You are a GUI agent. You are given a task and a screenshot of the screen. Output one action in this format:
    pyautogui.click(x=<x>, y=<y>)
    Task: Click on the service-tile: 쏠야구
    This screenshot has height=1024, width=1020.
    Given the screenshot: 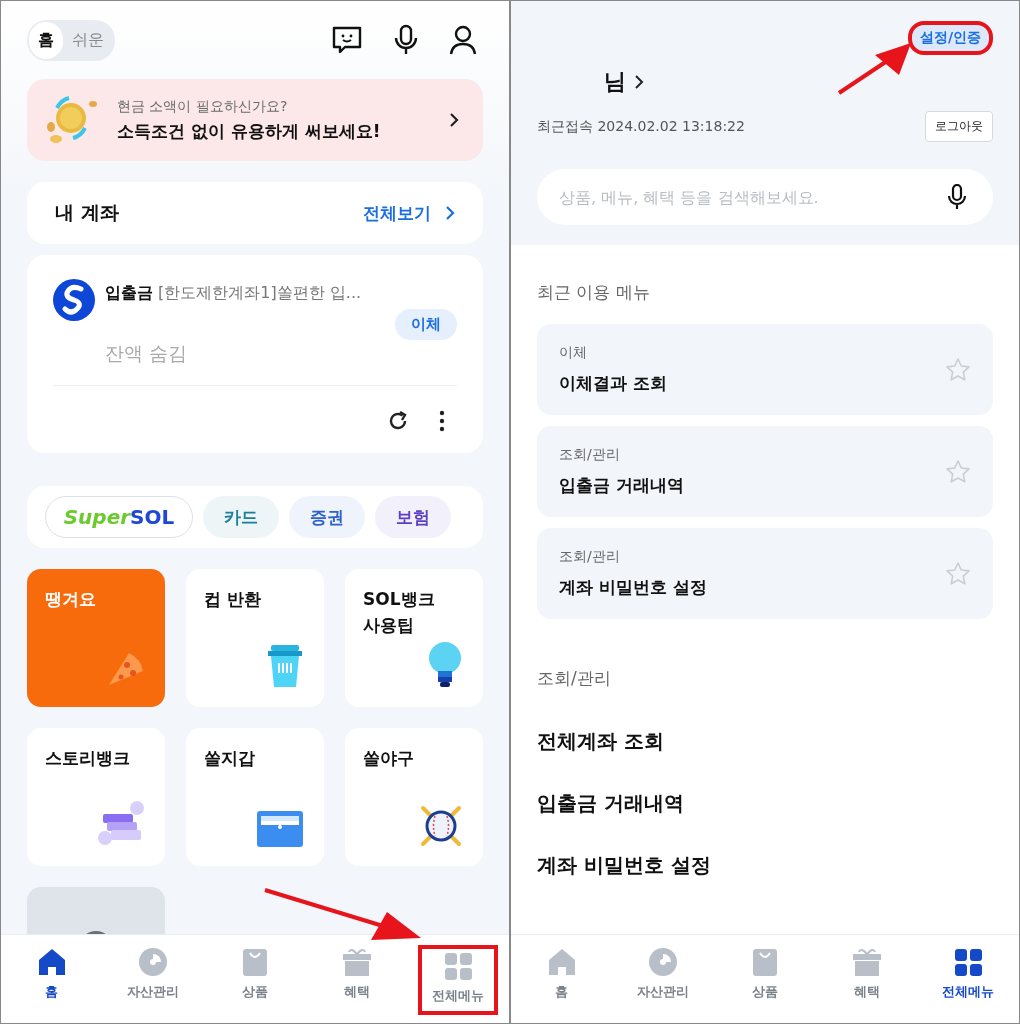 What is the action you would take?
    pyautogui.click(x=414, y=797)
    